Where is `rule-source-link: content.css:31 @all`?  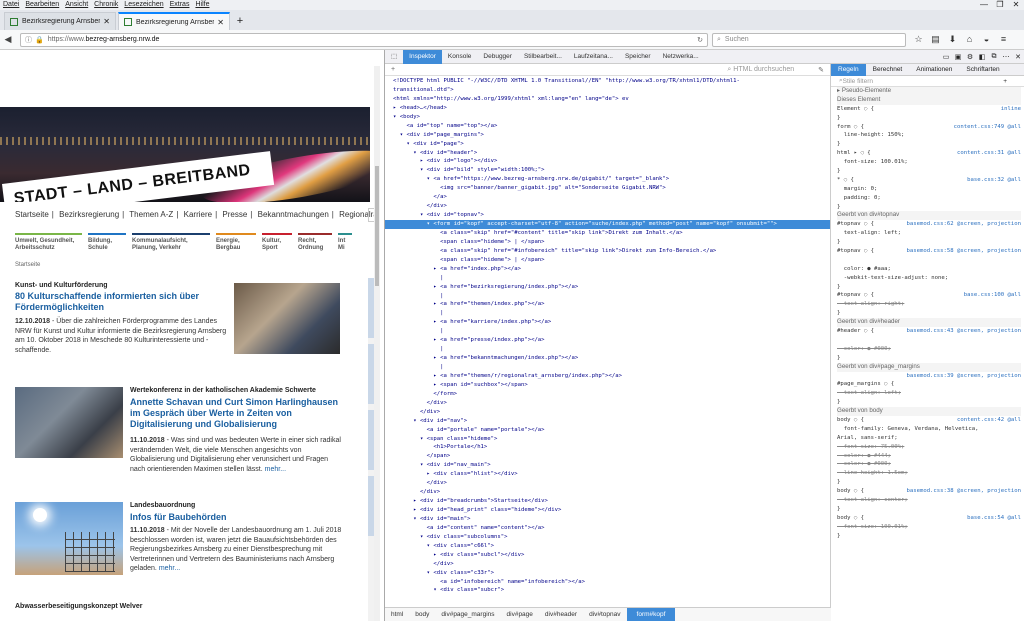
rule-source-link: content.css:31 @all is located at coordinates (989, 153).